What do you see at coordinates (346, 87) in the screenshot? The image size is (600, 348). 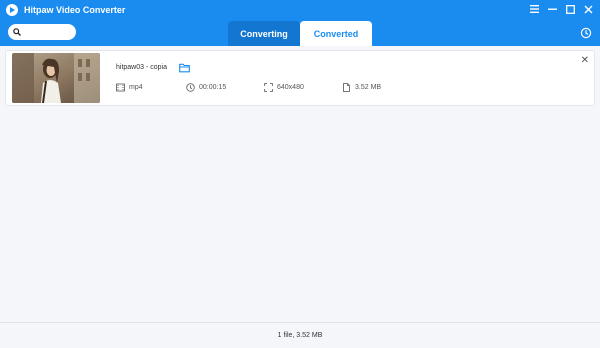 I see `file-icon` at bounding box center [346, 87].